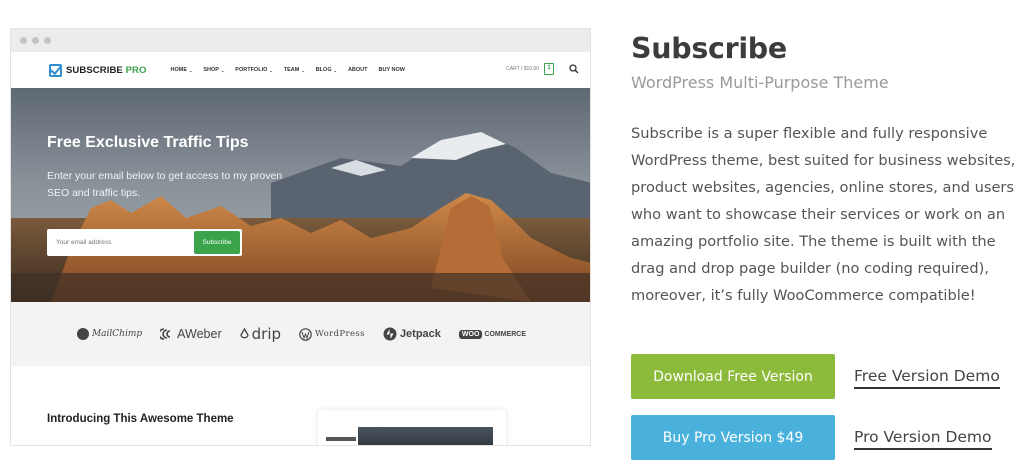 The height and width of the screenshot is (469, 1030). I want to click on jetpack-icon, so click(390, 334).